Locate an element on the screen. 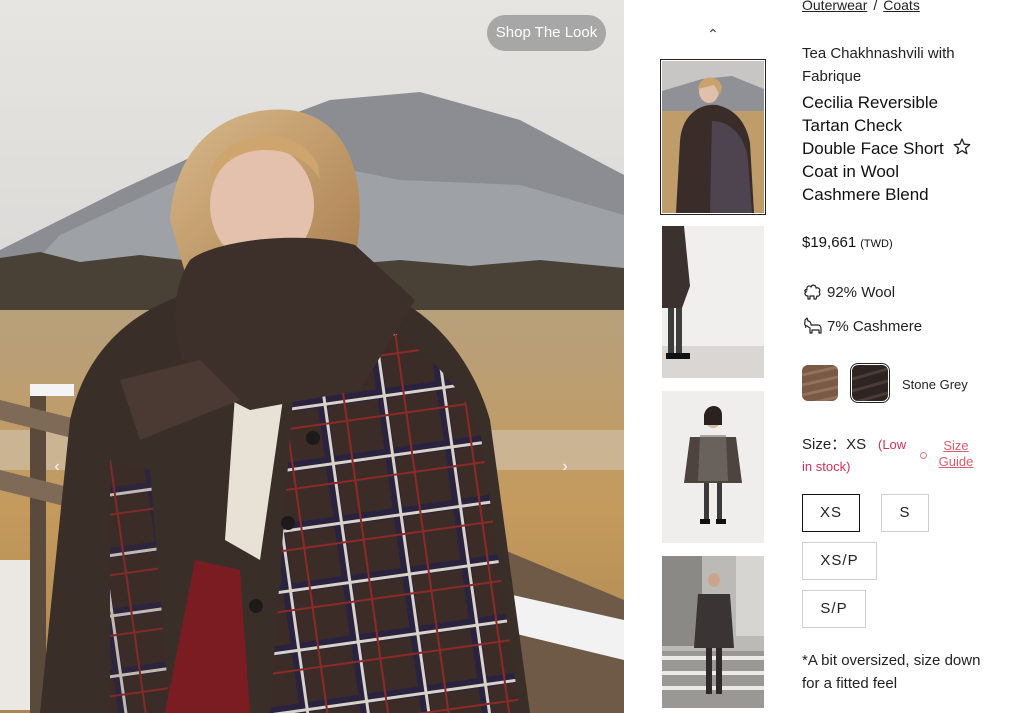  size-option-s-p: S/P is located at coordinates (834, 609).